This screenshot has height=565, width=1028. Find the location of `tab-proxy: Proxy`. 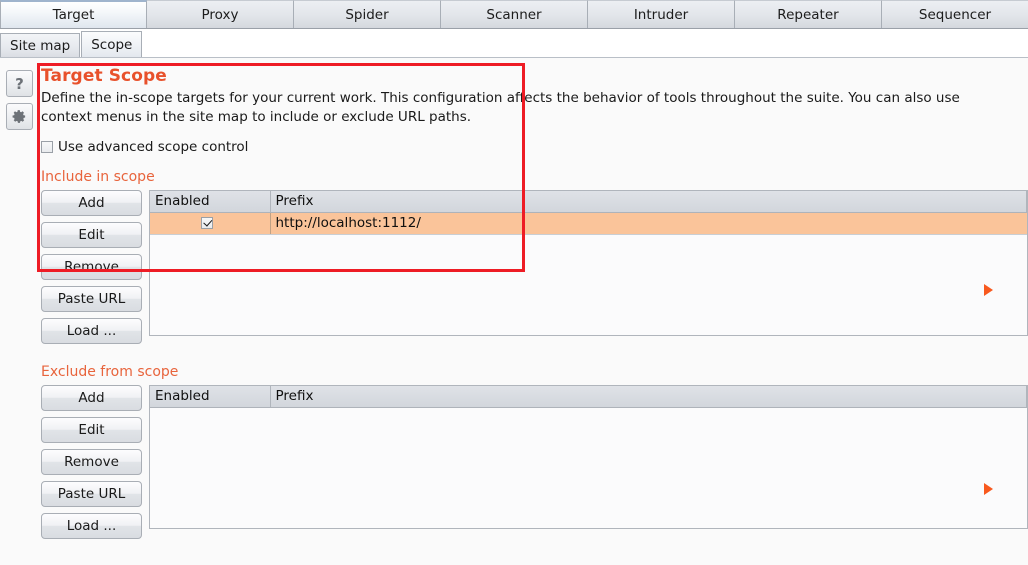

tab-proxy: Proxy is located at coordinates (220, 14).